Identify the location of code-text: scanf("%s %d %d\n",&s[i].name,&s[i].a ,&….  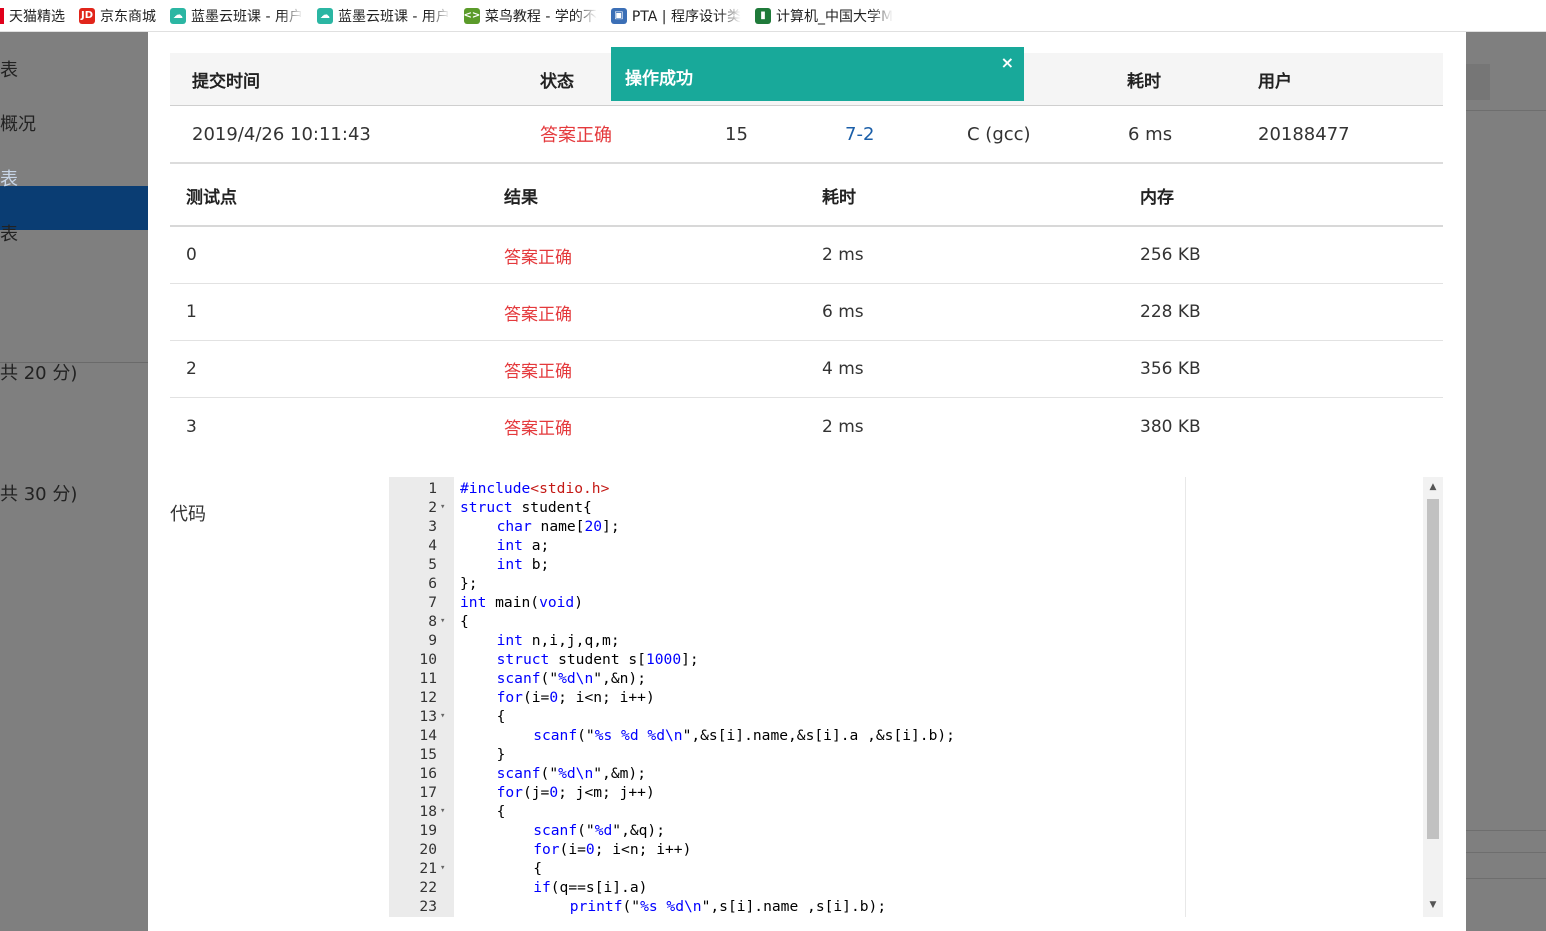
(744, 735).